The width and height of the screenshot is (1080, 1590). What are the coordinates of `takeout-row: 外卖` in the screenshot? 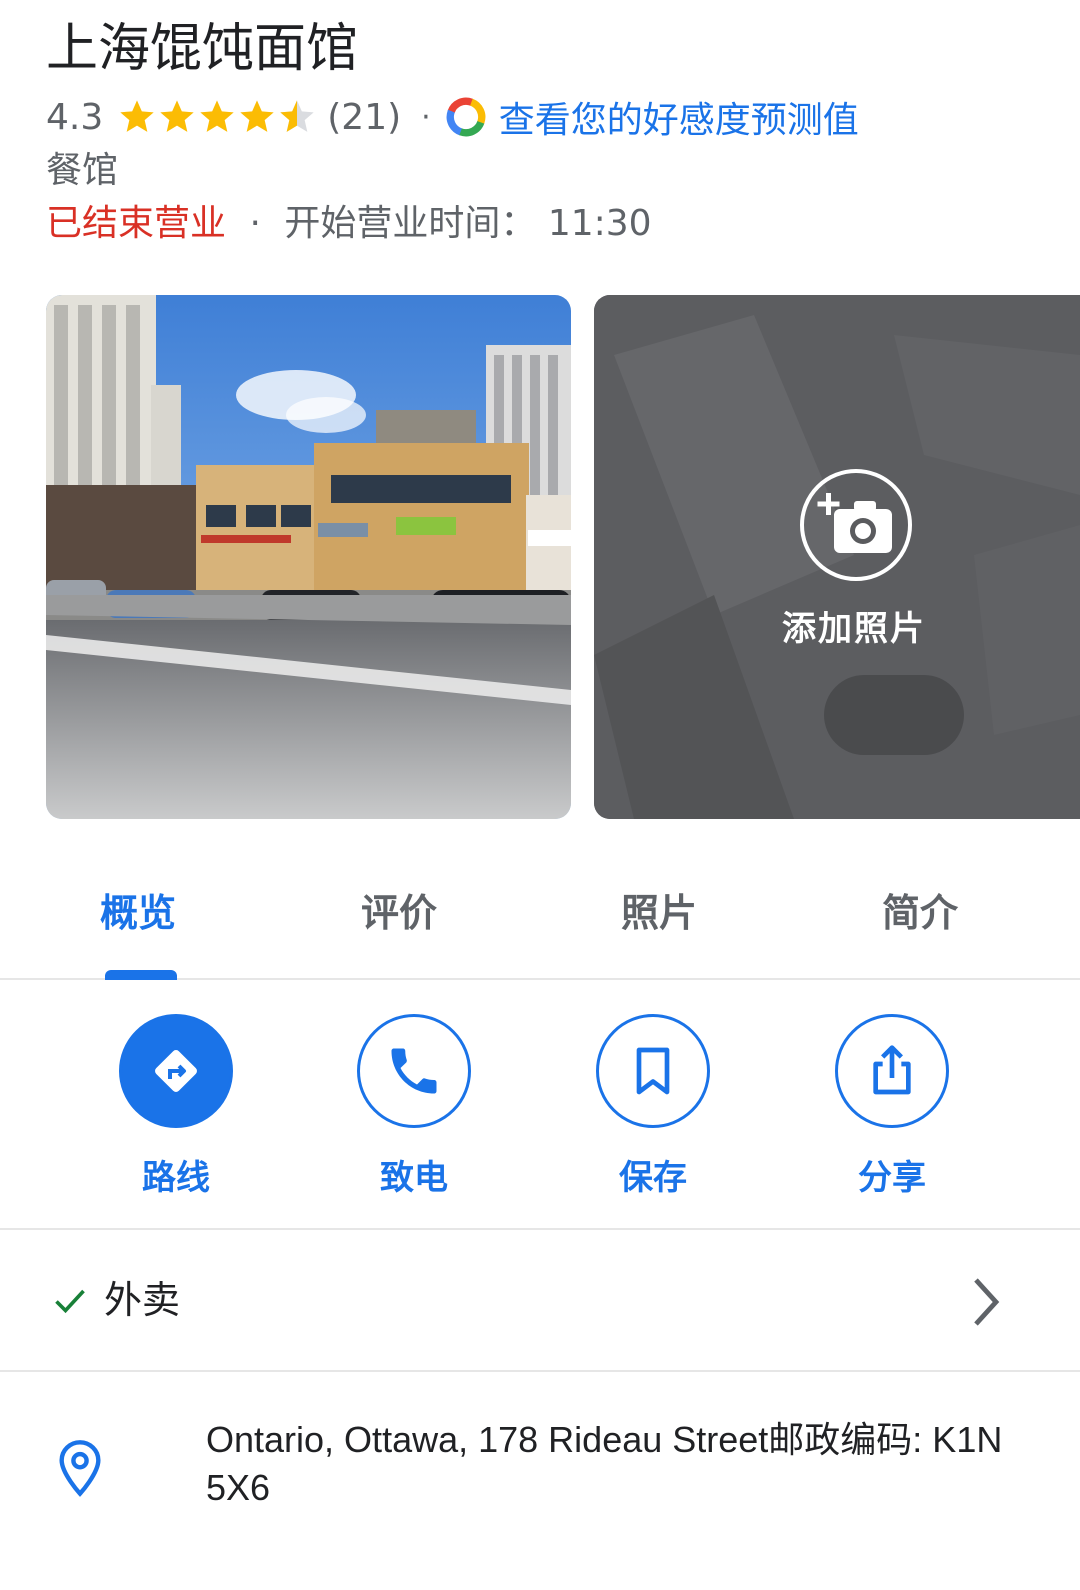 It's located at (540, 1301).